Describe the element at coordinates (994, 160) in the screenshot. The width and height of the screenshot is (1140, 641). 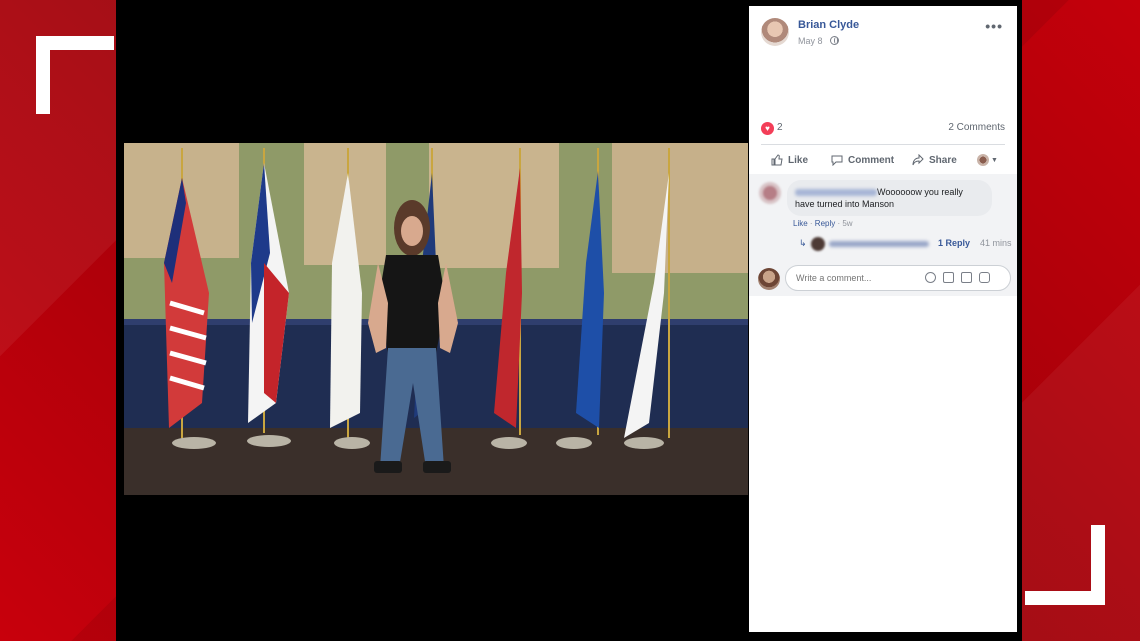
I see `chevron-down-icon: ▼` at that location.